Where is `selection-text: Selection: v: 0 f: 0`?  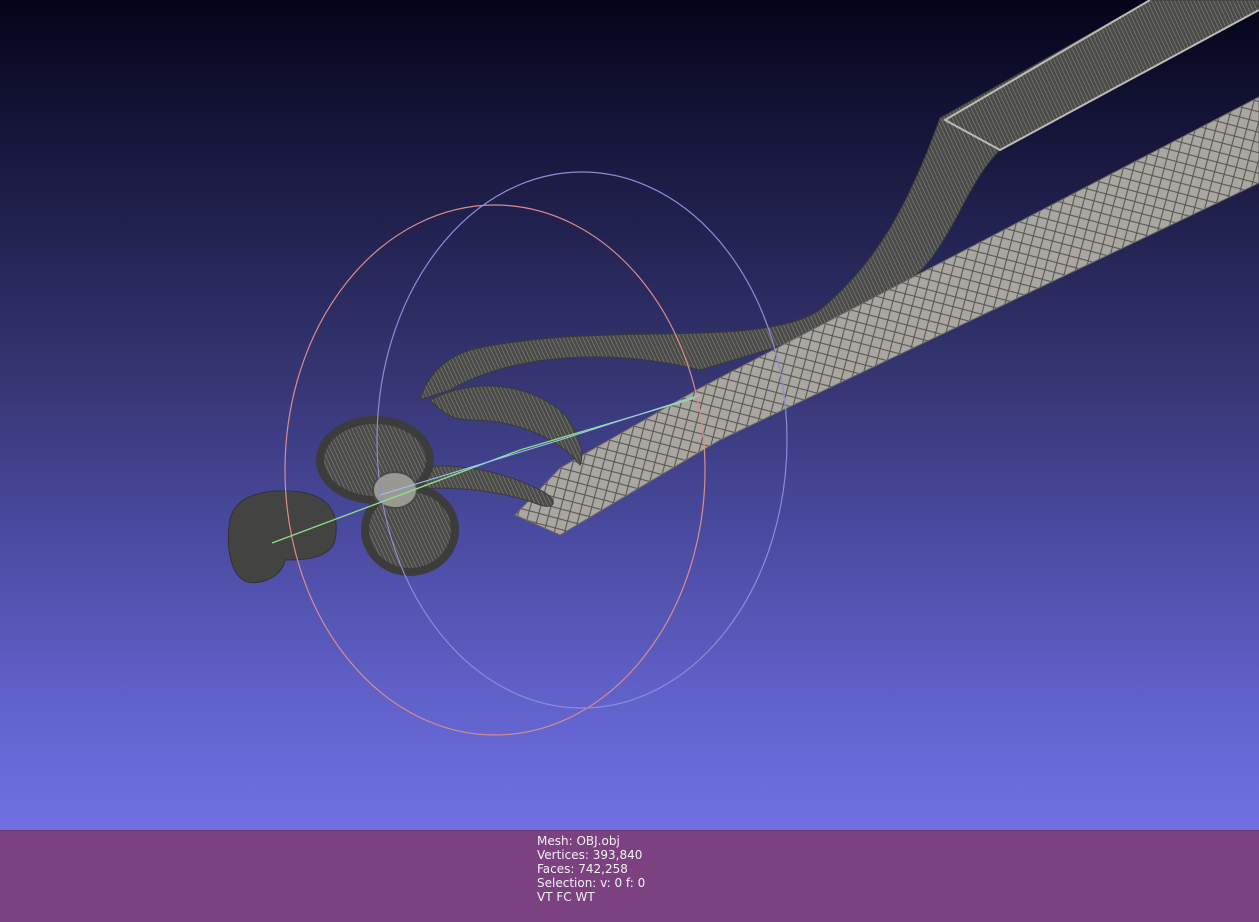 selection-text: Selection: v: 0 f: 0 is located at coordinates (591, 883).